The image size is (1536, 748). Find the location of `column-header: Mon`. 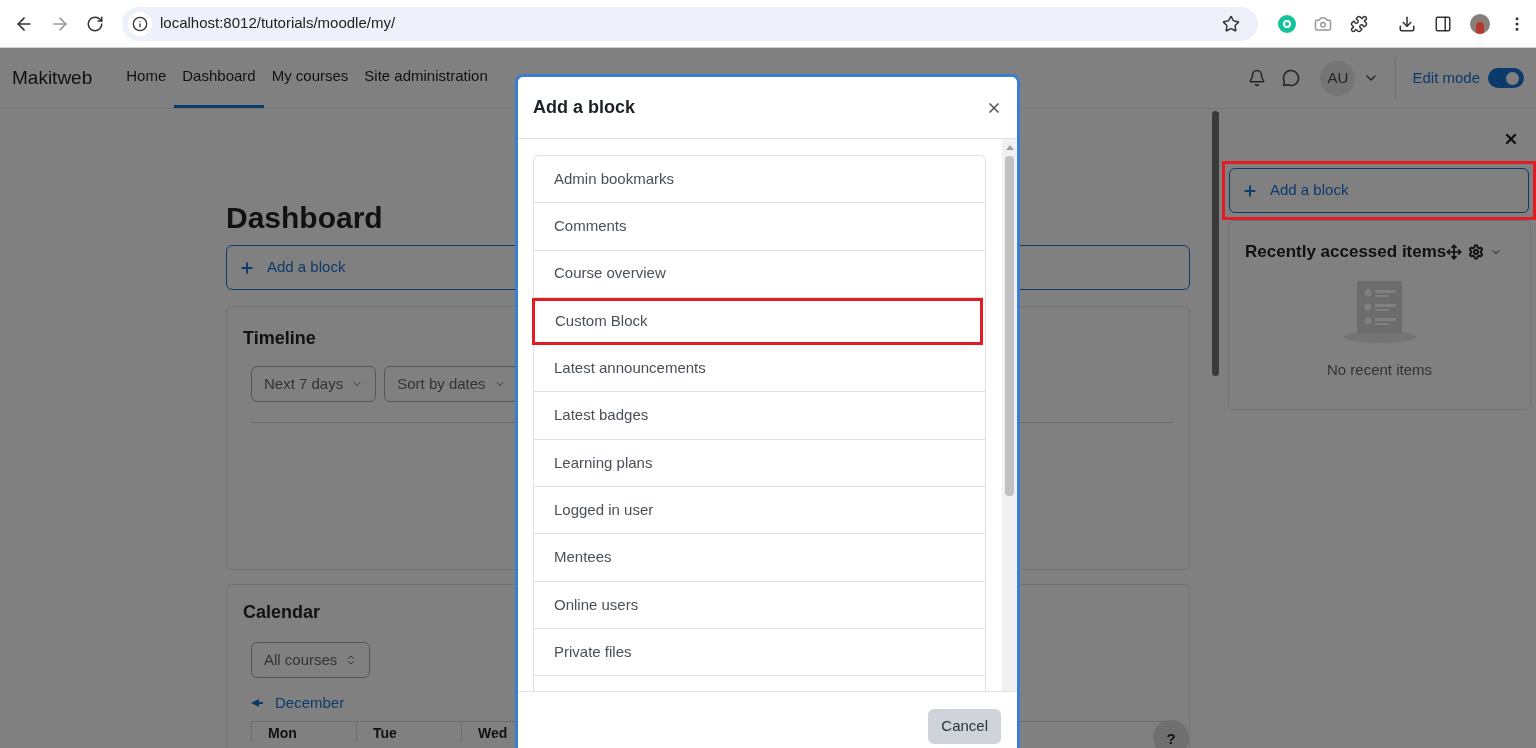

column-header: Mon is located at coordinates (303, 731).